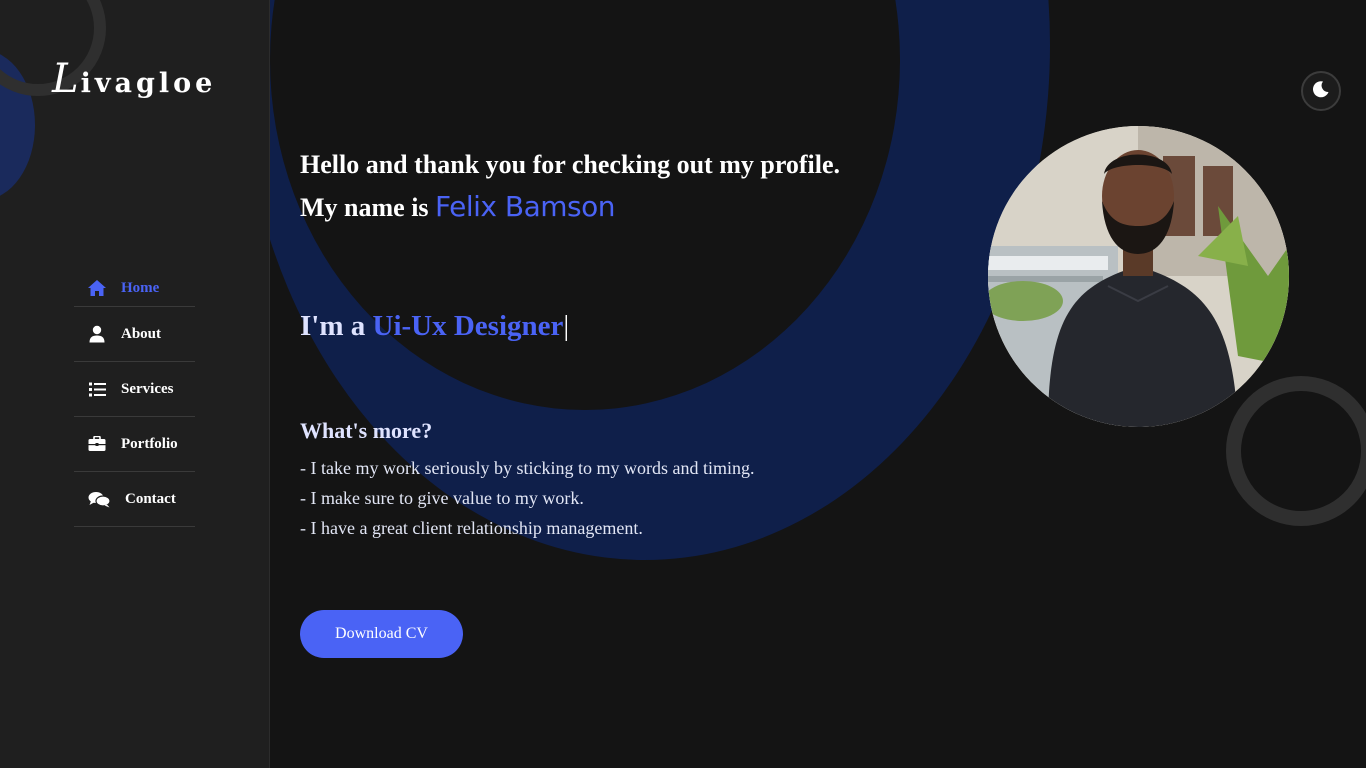 Image resolution: width=1366 pixels, height=768 pixels. I want to click on decorative-ring-right, so click(1296, 451).